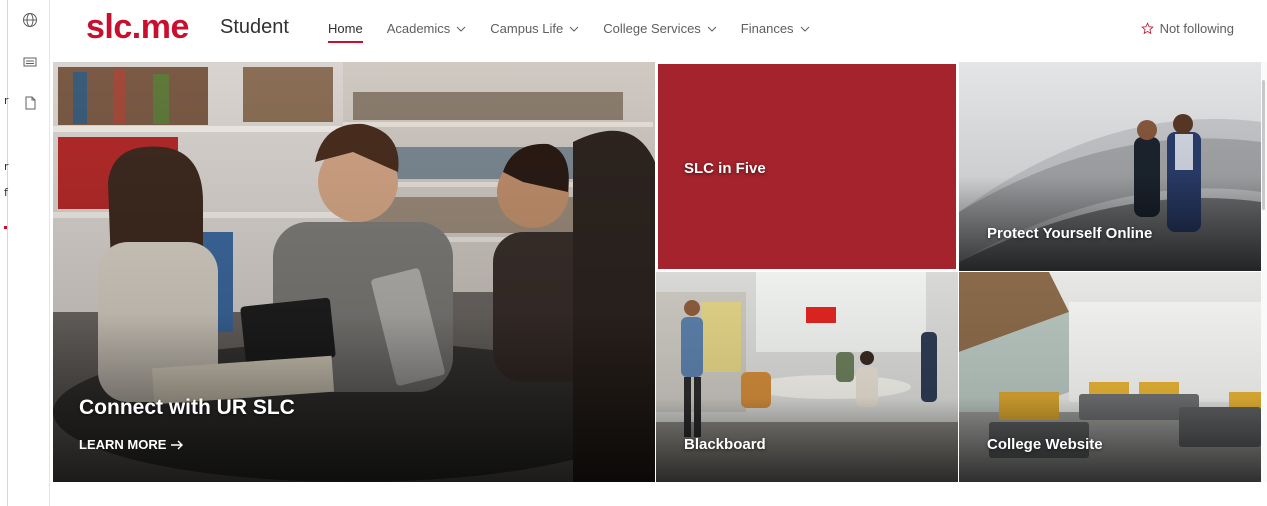  What do you see at coordinates (345, 28) in the screenshot?
I see `nav-label: Home` at bounding box center [345, 28].